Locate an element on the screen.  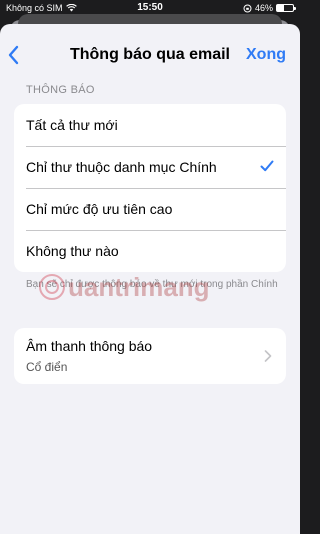
sound-settings-list: Âm thanh thông báo Cổ điển is located at coordinates (150, 356).